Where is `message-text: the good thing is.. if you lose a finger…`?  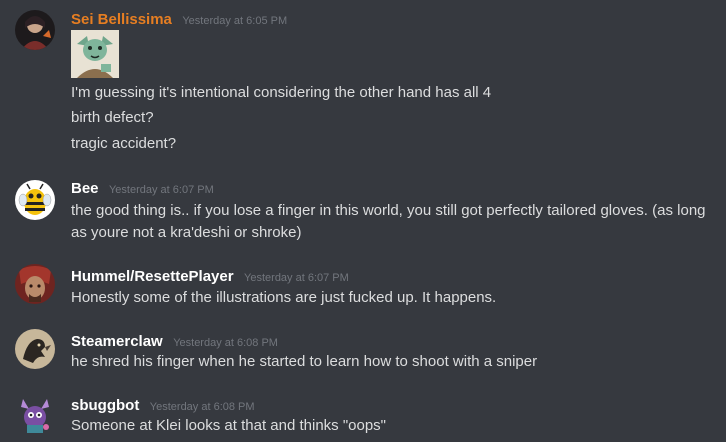
message-text: the good thing is.. if you lose a finger… is located at coordinates (388, 221).